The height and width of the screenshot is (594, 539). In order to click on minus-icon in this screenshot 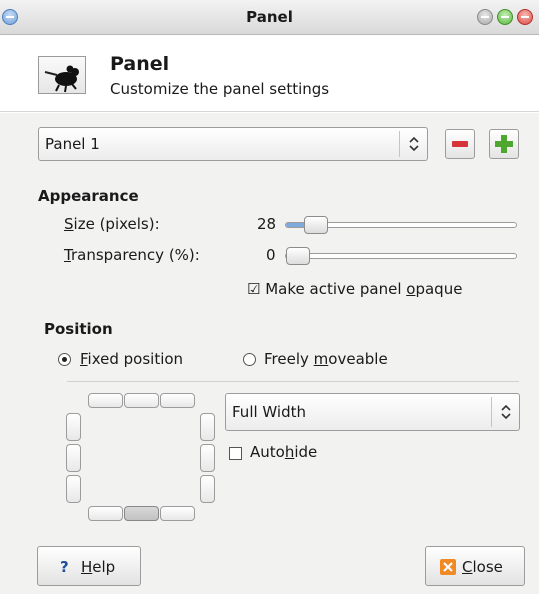, I will do `click(460, 144)`.